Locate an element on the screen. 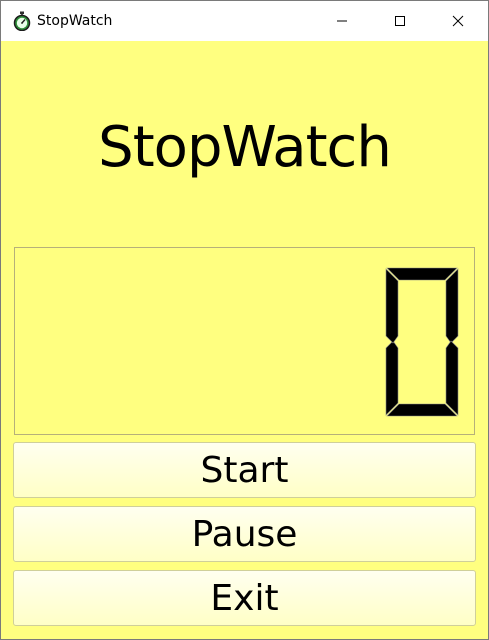 The width and height of the screenshot is (489, 640). title-bar: StopWatch is located at coordinates (244, 21).